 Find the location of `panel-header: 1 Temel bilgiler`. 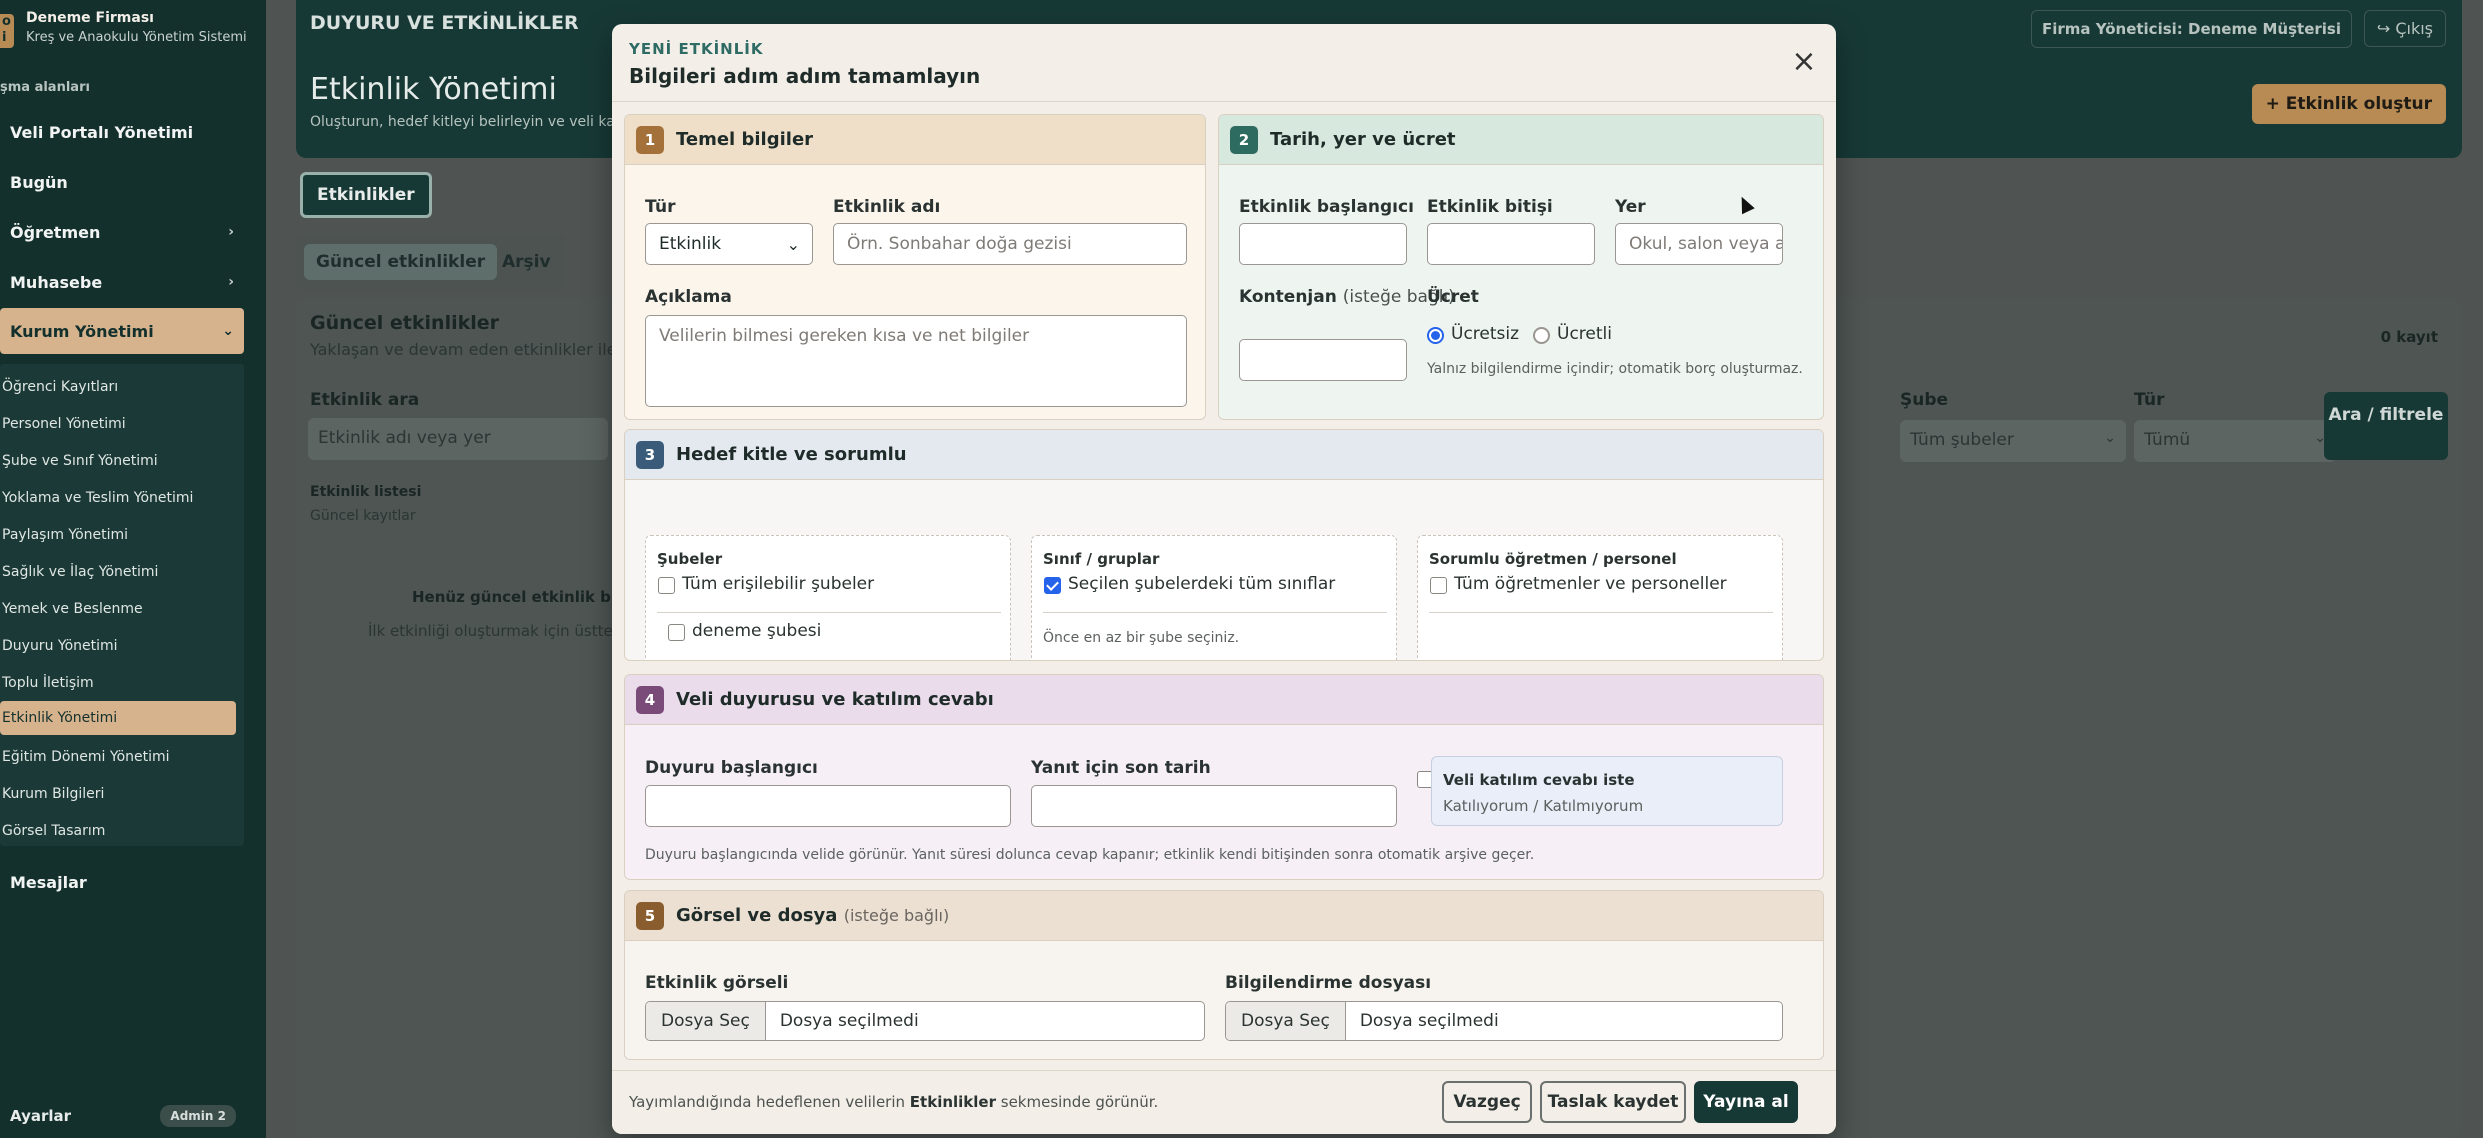

panel-header: 1 Temel bilgiler is located at coordinates (915, 140).